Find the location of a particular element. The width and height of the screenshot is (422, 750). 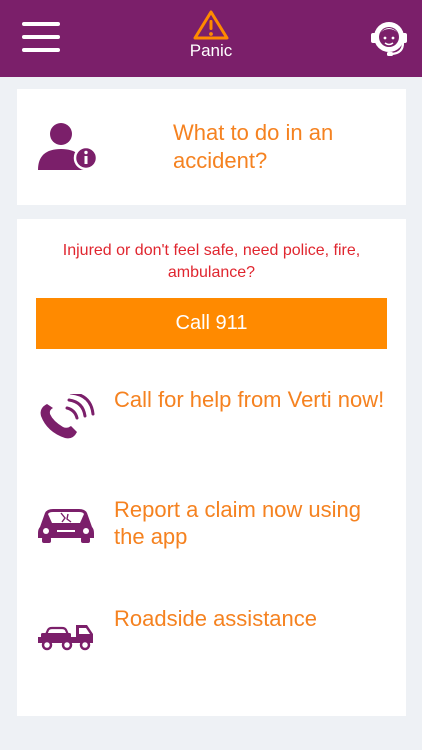

menu-button is located at coordinates (41, 37).